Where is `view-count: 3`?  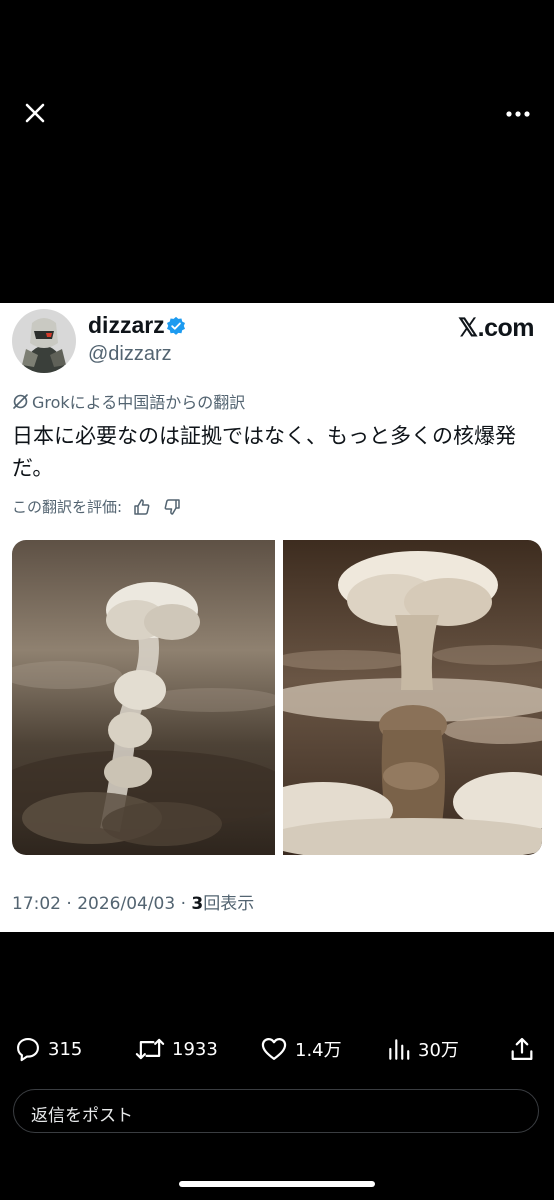
view-count: 3 is located at coordinates (197, 904).